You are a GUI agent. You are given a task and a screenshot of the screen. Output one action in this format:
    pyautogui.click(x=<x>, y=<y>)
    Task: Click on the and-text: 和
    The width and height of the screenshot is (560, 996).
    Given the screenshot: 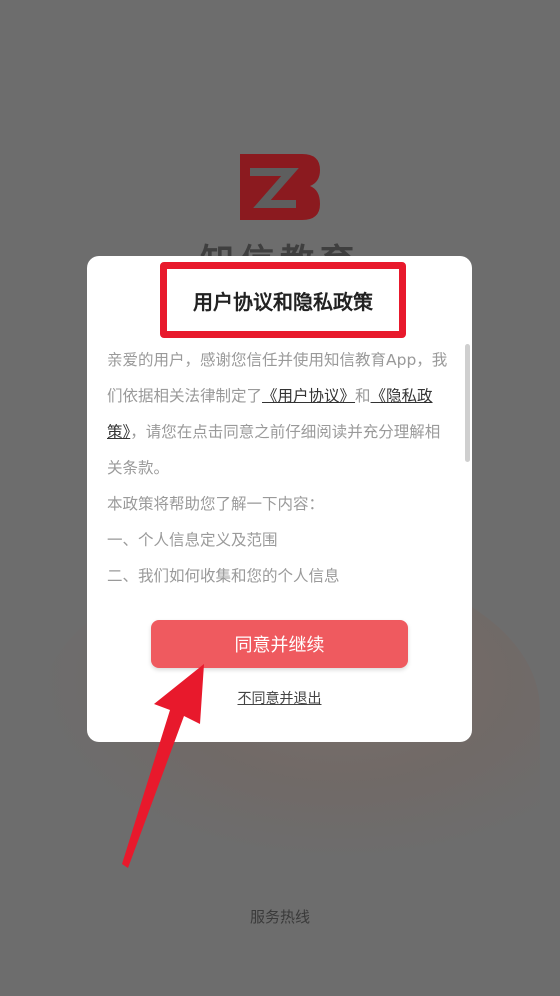 What is the action you would take?
    pyautogui.click(x=363, y=396)
    